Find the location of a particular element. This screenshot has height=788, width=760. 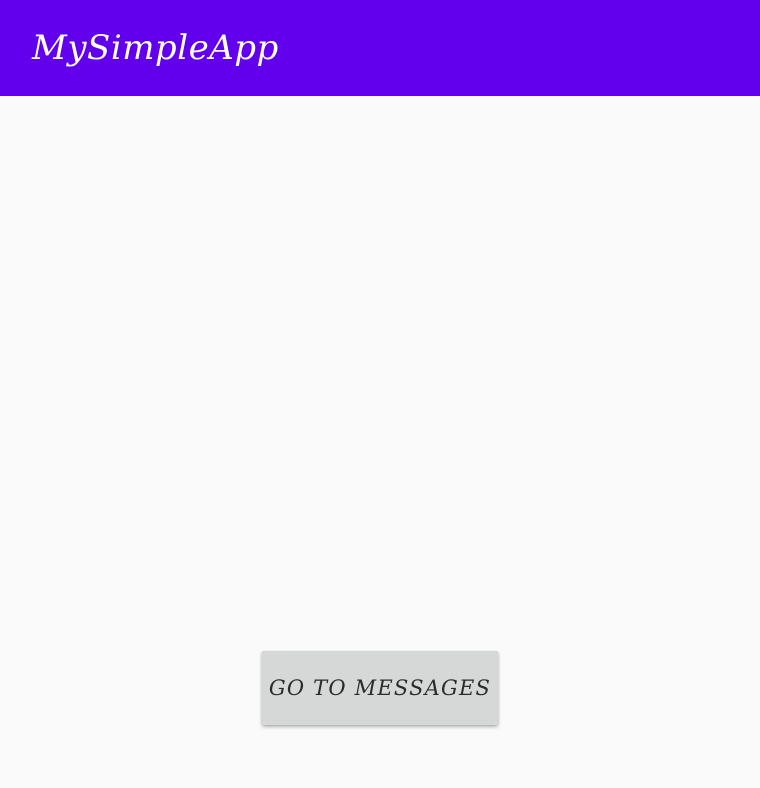

app-bar: MySimpleApp is located at coordinates (380, 48).